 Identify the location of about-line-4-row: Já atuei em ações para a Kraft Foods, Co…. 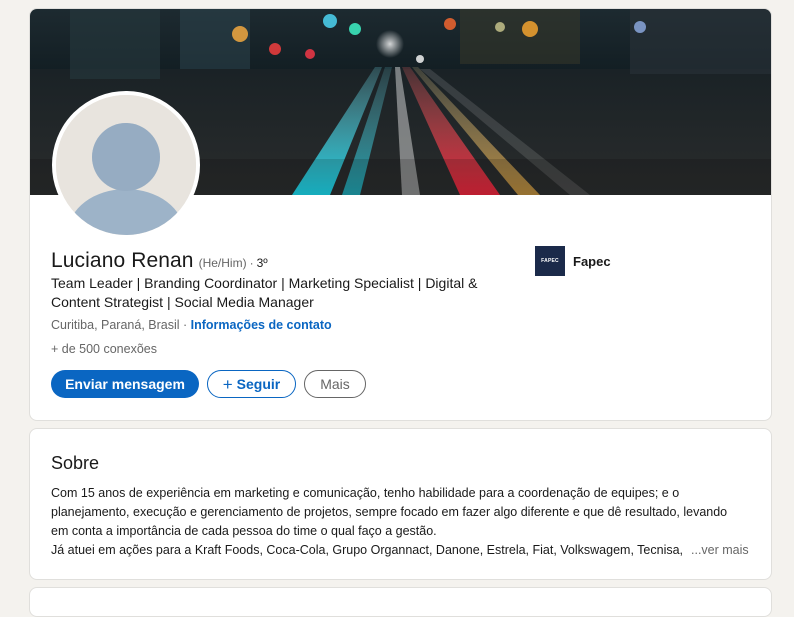
(403, 550).